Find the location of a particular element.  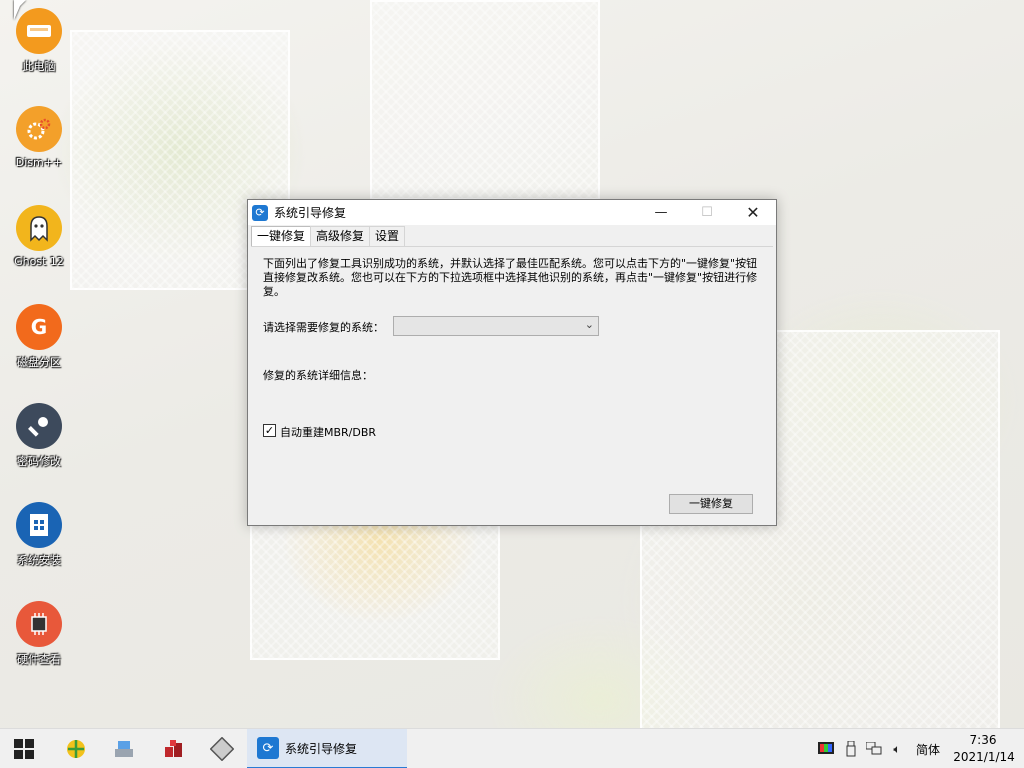

tab-advanced-repair: 高级修复 is located at coordinates (340, 236).